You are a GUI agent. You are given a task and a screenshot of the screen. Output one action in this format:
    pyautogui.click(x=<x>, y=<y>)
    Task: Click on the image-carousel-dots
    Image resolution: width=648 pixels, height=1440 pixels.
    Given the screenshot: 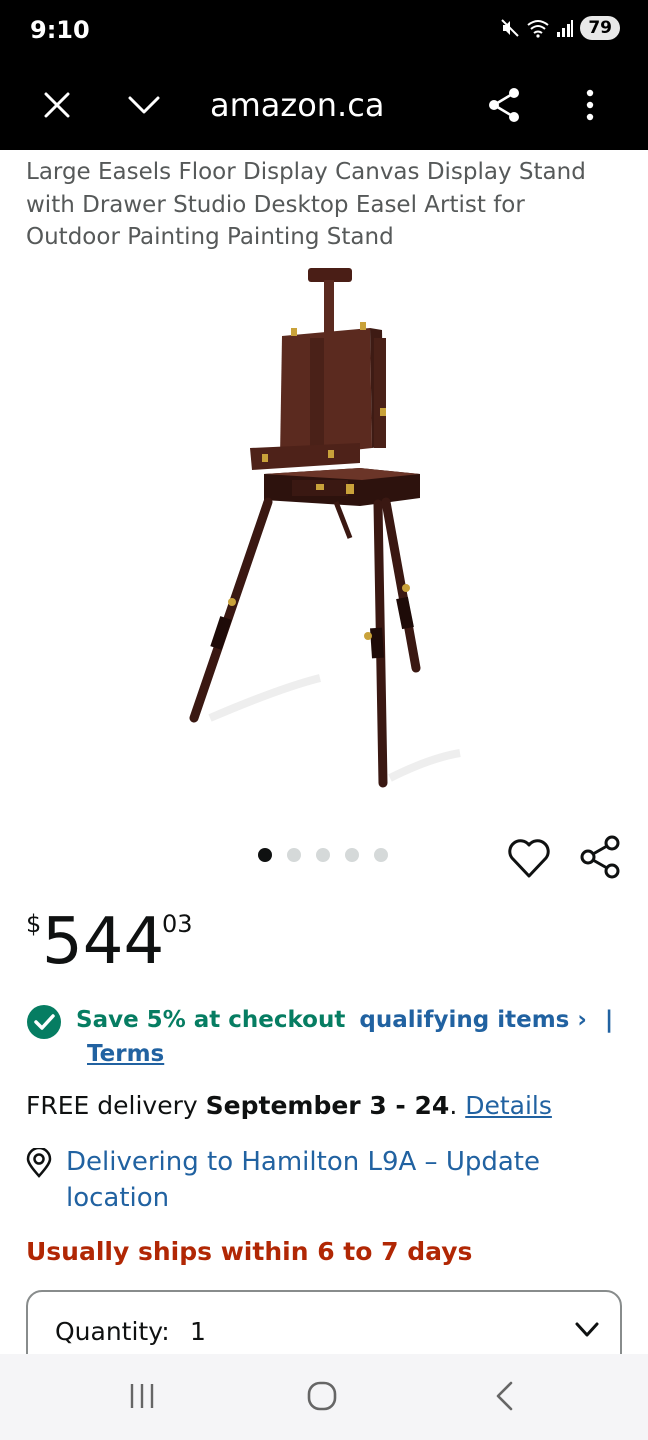 What is the action you would take?
    pyautogui.click(x=323, y=855)
    